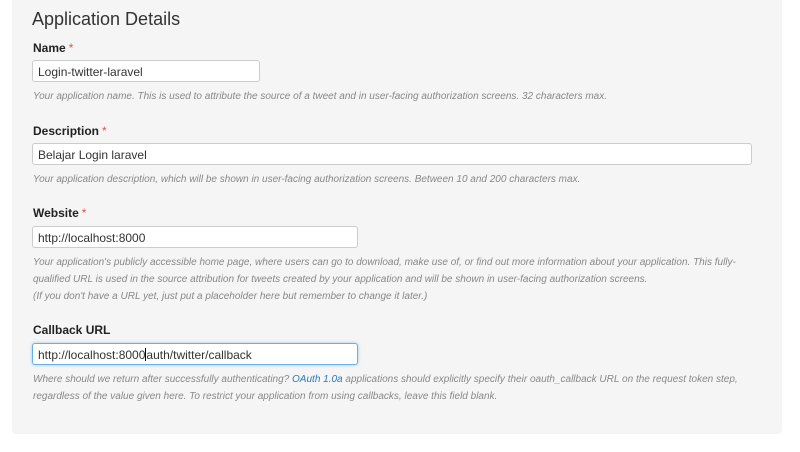 The width and height of the screenshot is (800, 452). What do you see at coordinates (146, 71) in the screenshot?
I see `name-input: Login-twitter-laravel` at bounding box center [146, 71].